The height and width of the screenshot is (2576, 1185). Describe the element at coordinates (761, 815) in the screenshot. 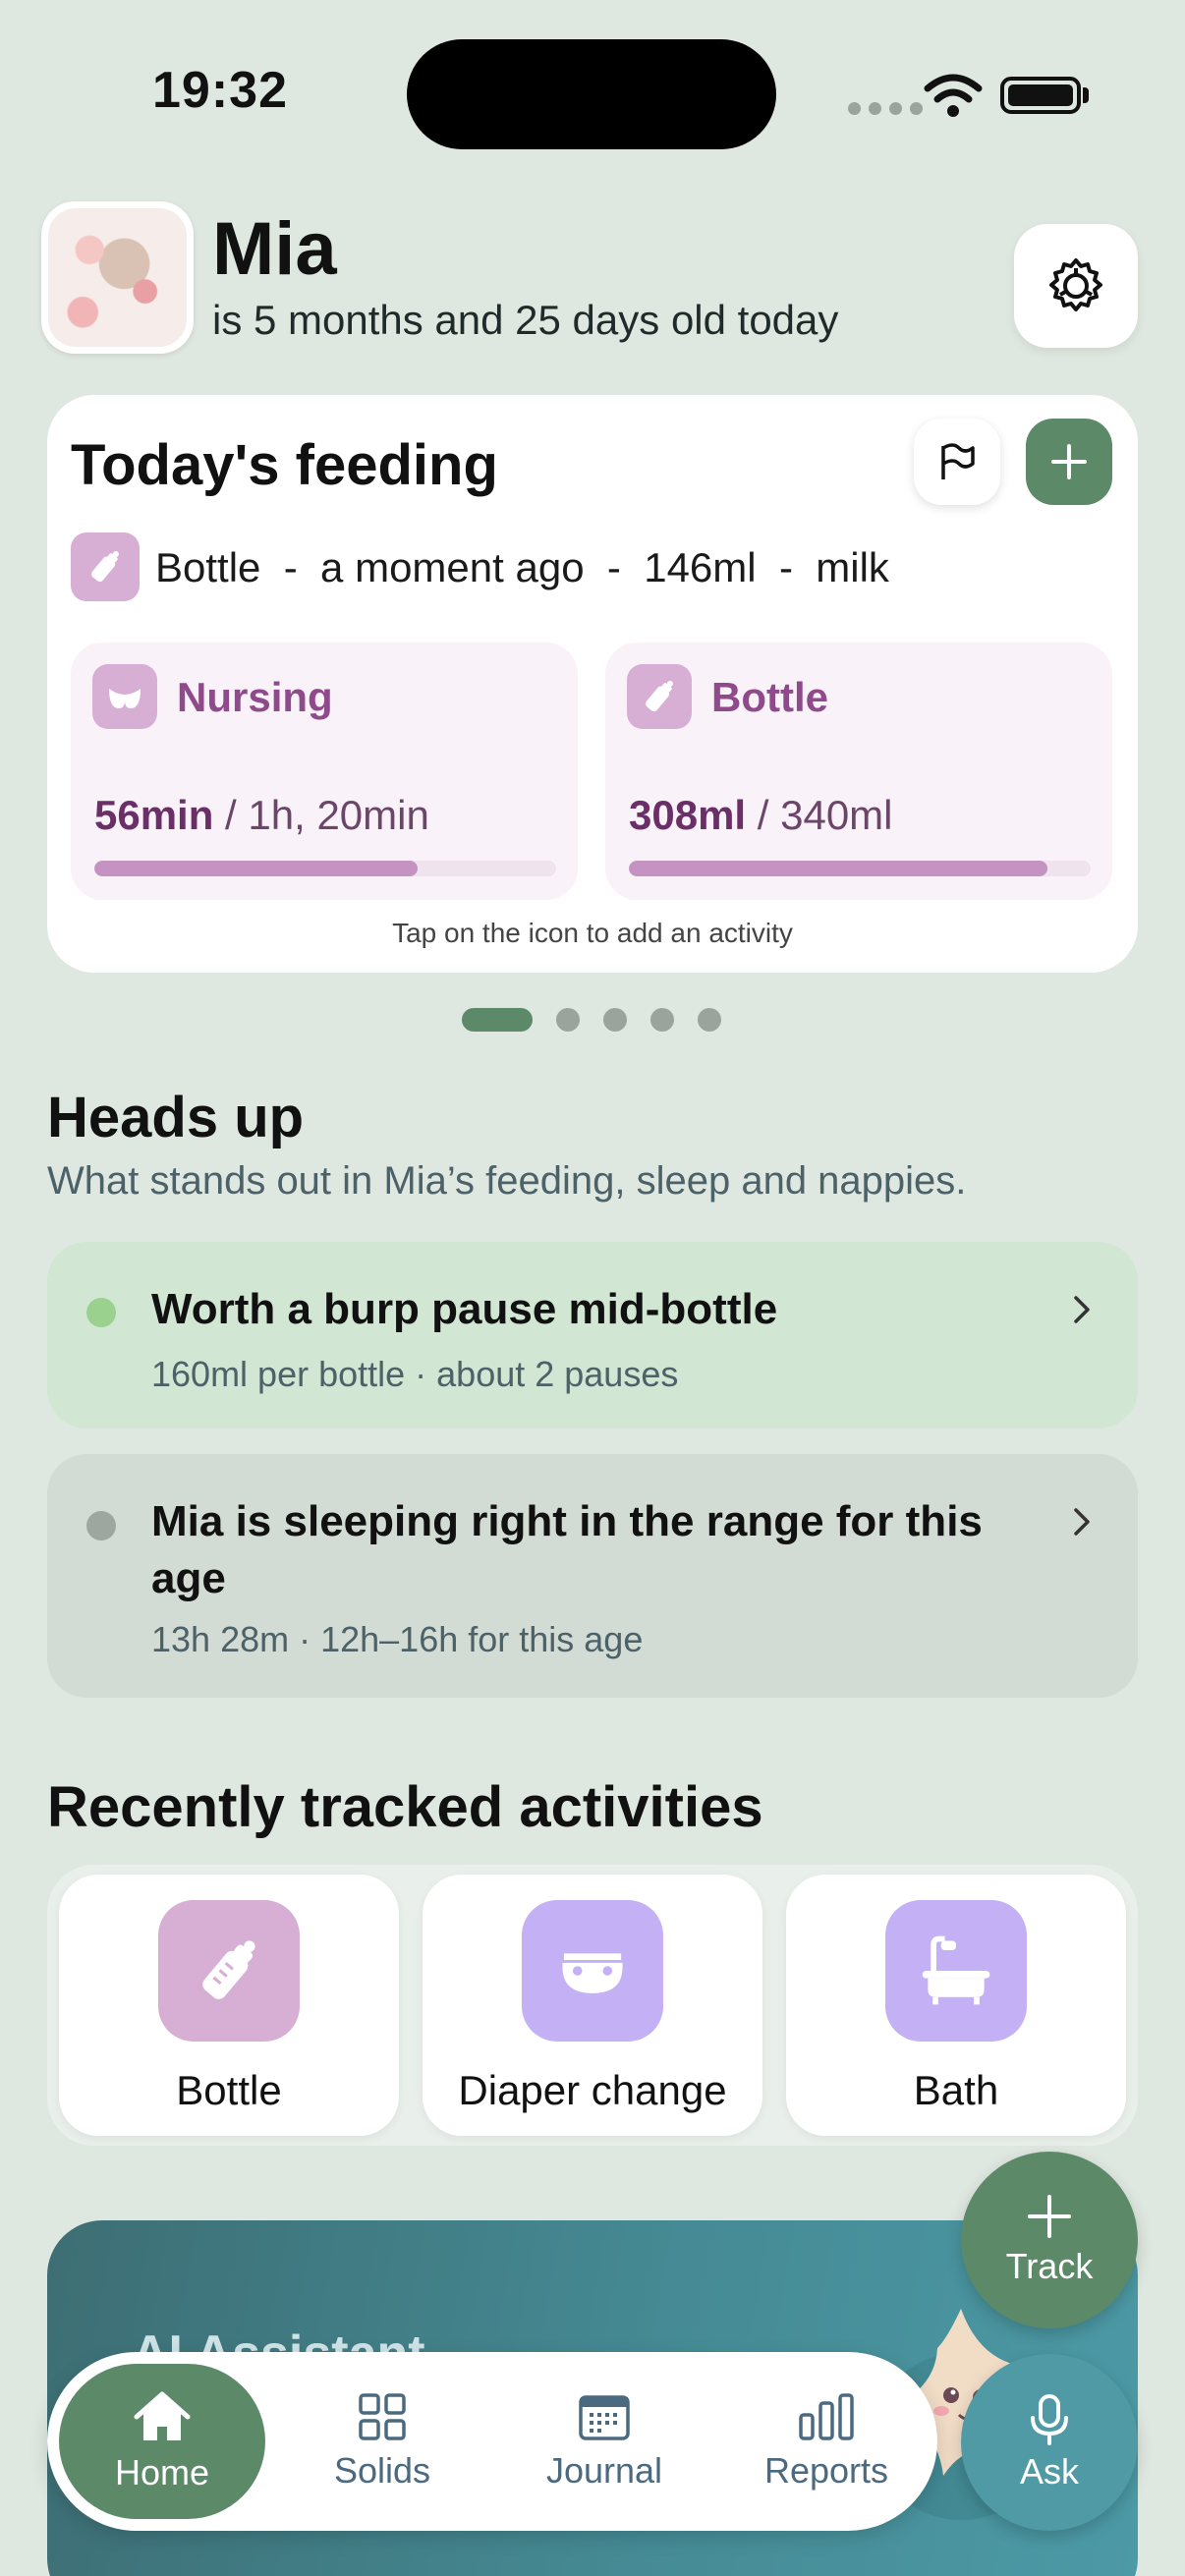

I see `bottle-value: 308ml / 340ml` at that location.